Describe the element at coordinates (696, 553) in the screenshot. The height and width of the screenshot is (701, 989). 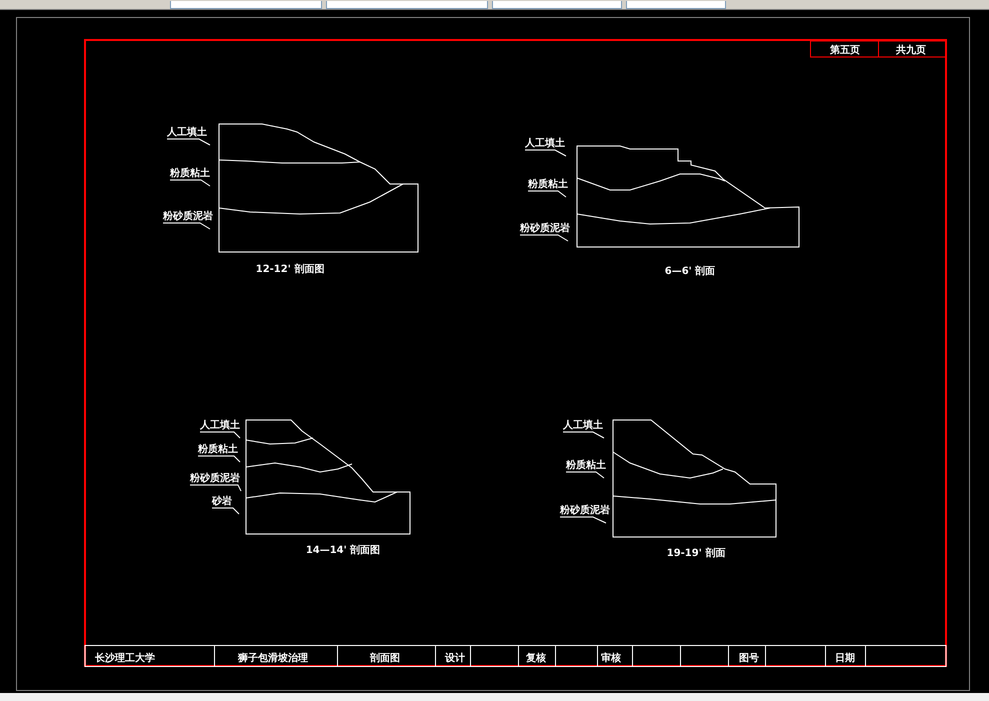
I see `section-caption: 19-19' 剖面` at that location.